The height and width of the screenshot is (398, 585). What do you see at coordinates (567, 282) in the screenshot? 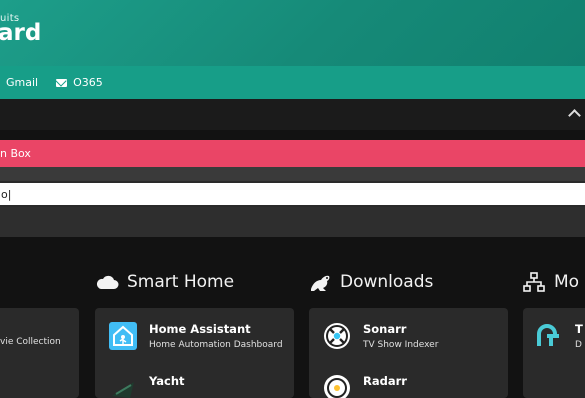
I see `section-title: Mo` at bounding box center [567, 282].